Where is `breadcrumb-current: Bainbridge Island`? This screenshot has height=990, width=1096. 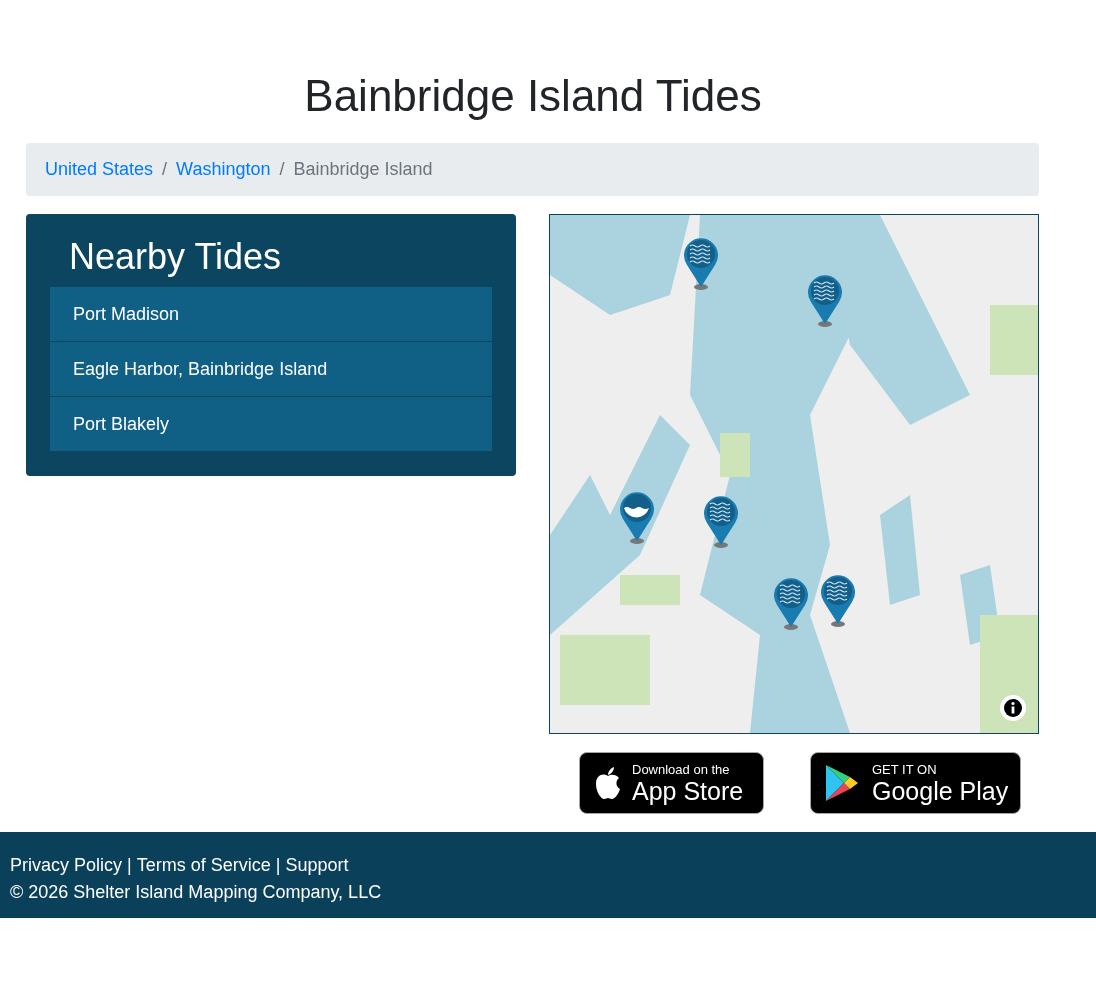
breadcrumb-current: Bainbridge Island is located at coordinates (363, 169).